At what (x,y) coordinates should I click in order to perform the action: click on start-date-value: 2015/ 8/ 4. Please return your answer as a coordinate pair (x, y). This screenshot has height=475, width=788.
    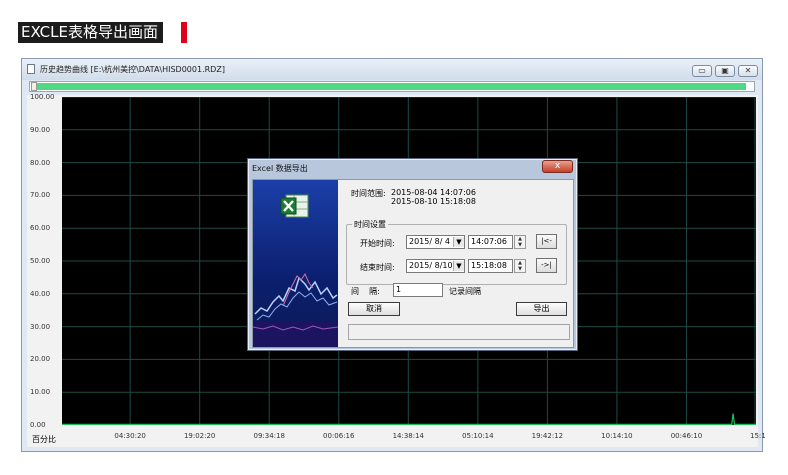
    Looking at the image, I should click on (430, 241).